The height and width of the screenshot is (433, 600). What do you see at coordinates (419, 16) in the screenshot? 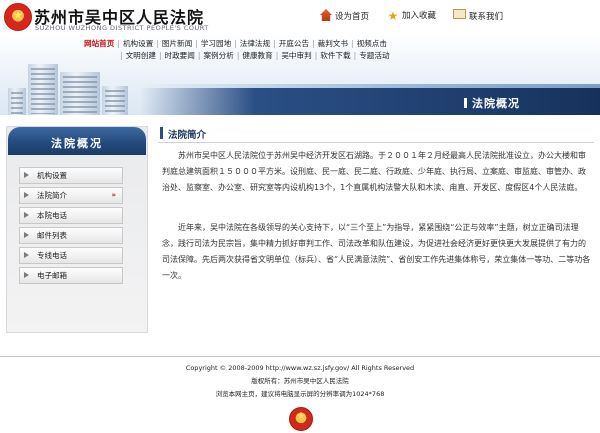
I see `add-favorite-label: 加入收藏` at bounding box center [419, 16].